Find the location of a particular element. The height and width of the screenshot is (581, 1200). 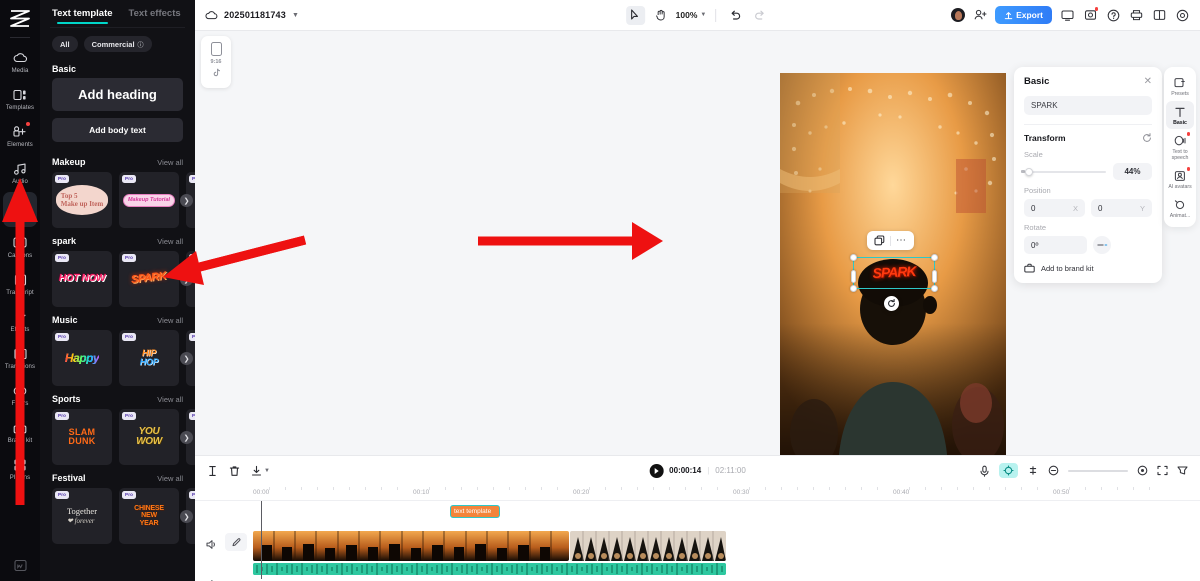

hand-tool-icon is located at coordinates (660, 15).